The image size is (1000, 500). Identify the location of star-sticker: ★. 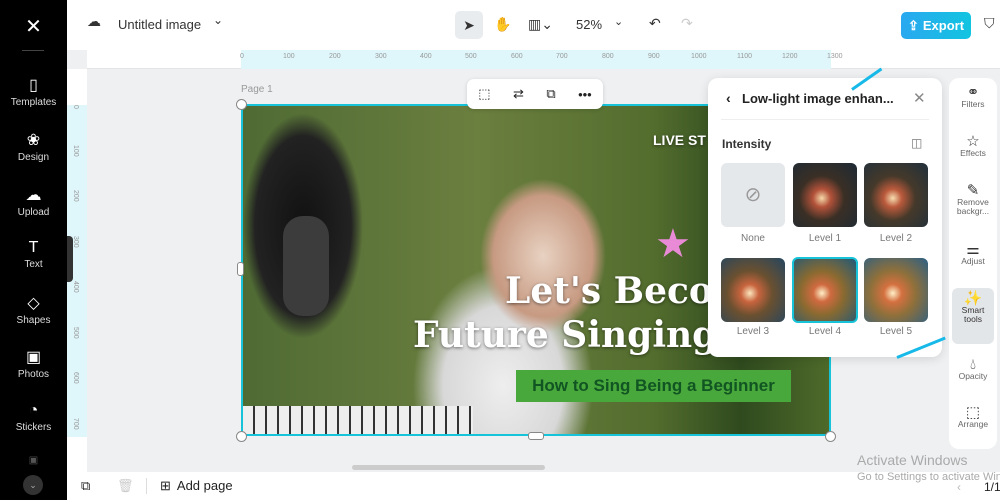
(673, 244).